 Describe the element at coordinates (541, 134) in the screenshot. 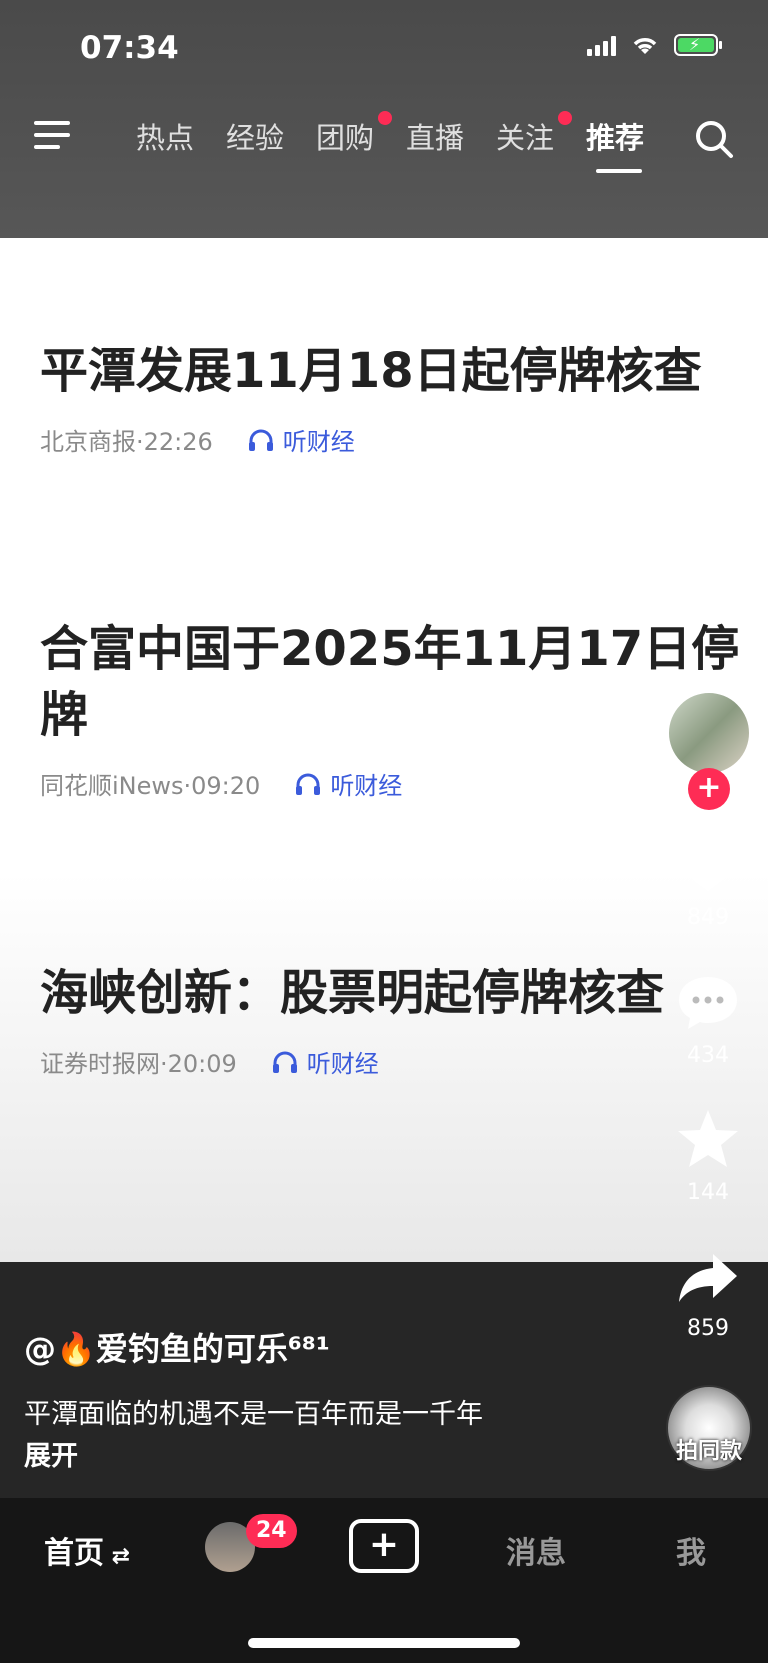

I see `tab-following: 关注` at that location.